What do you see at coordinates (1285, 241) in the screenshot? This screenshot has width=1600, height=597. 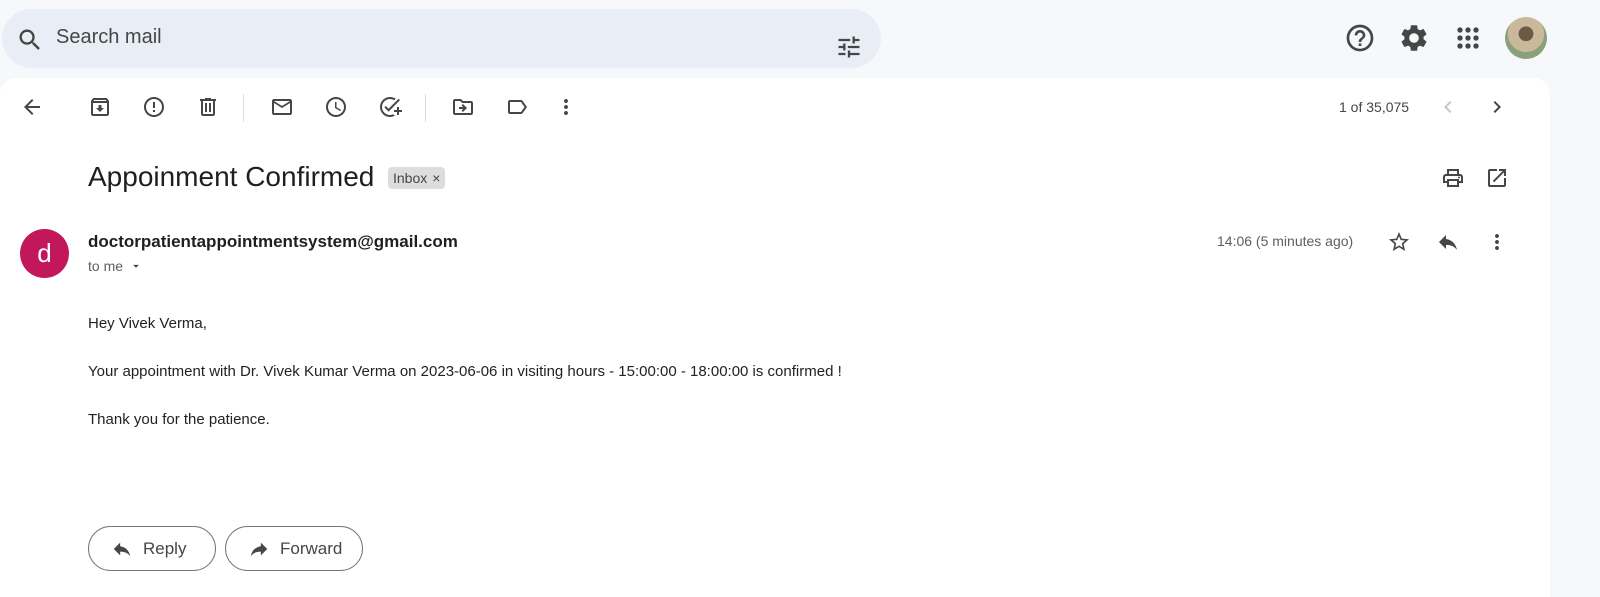 I see `message-time: 14:06 (5 minutes ago)` at bounding box center [1285, 241].